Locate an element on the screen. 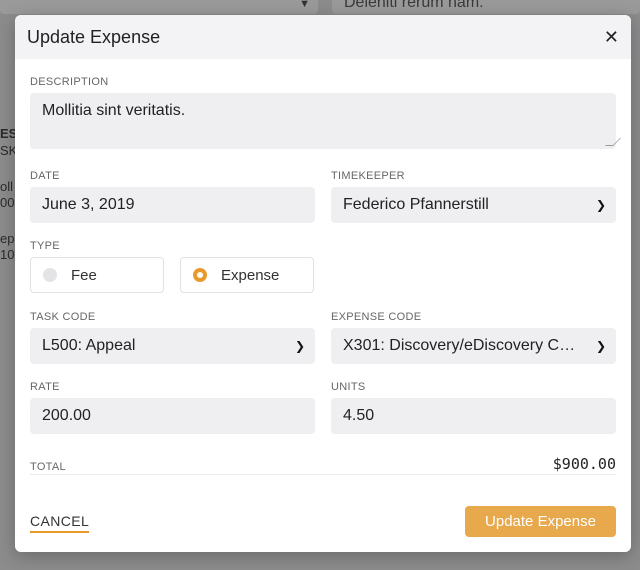 This screenshot has height=570, width=640. modal-title: Update Expense is located at coordinates (94, 36).